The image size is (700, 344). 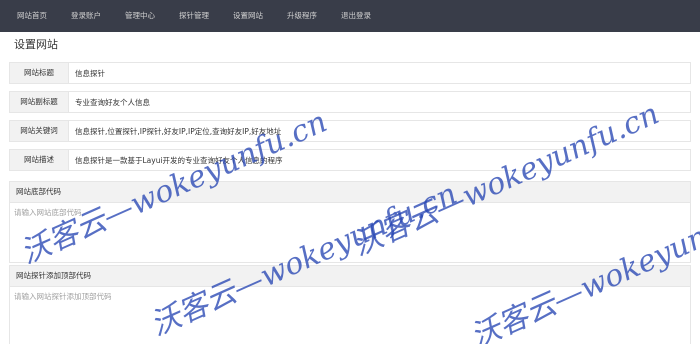 What do you see at coordinates (29, 16) in the screenshot?
I see `nav-home: 网站首页` at bounding box center [29, 16].